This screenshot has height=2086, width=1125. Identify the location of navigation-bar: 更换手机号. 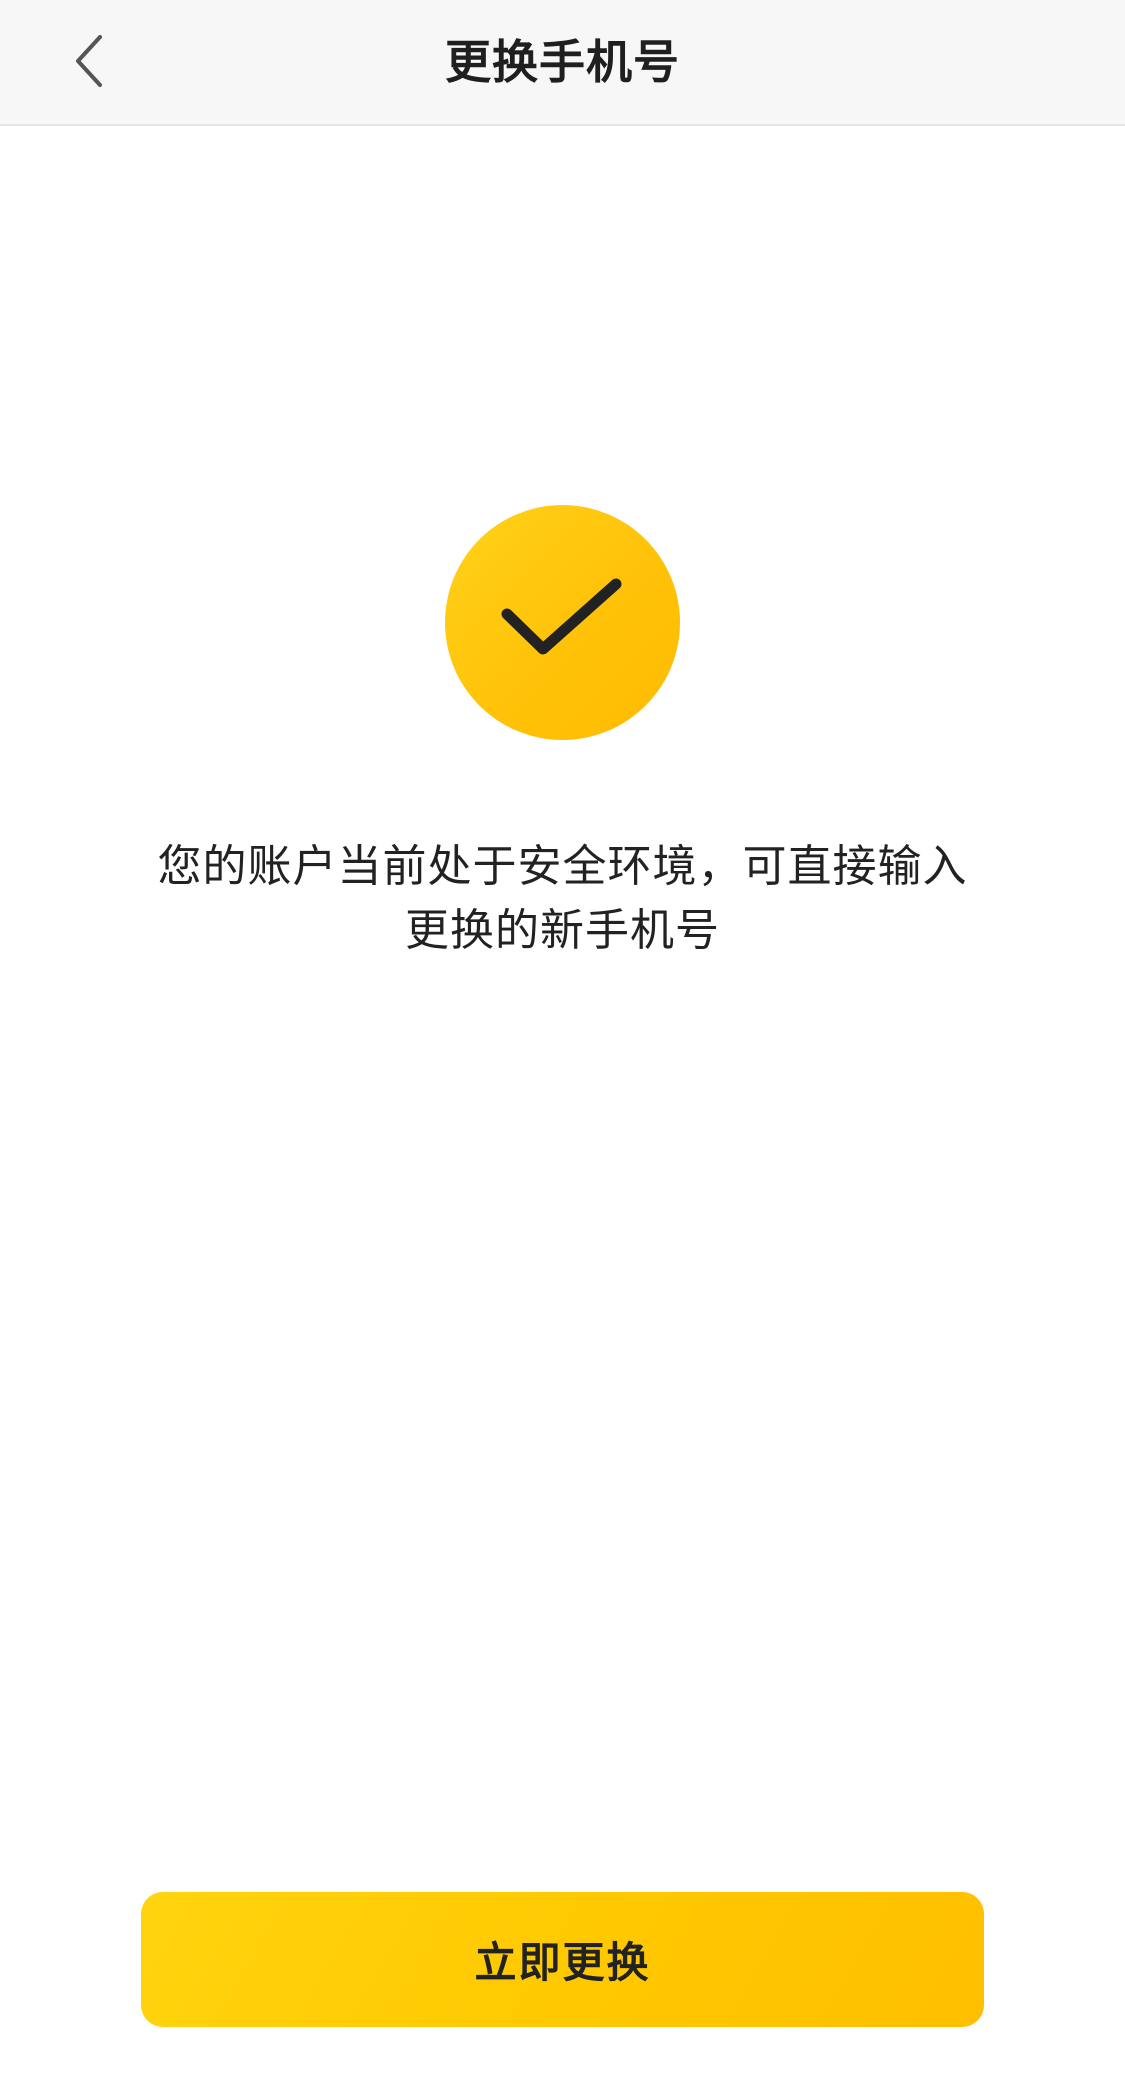
(562, 63).